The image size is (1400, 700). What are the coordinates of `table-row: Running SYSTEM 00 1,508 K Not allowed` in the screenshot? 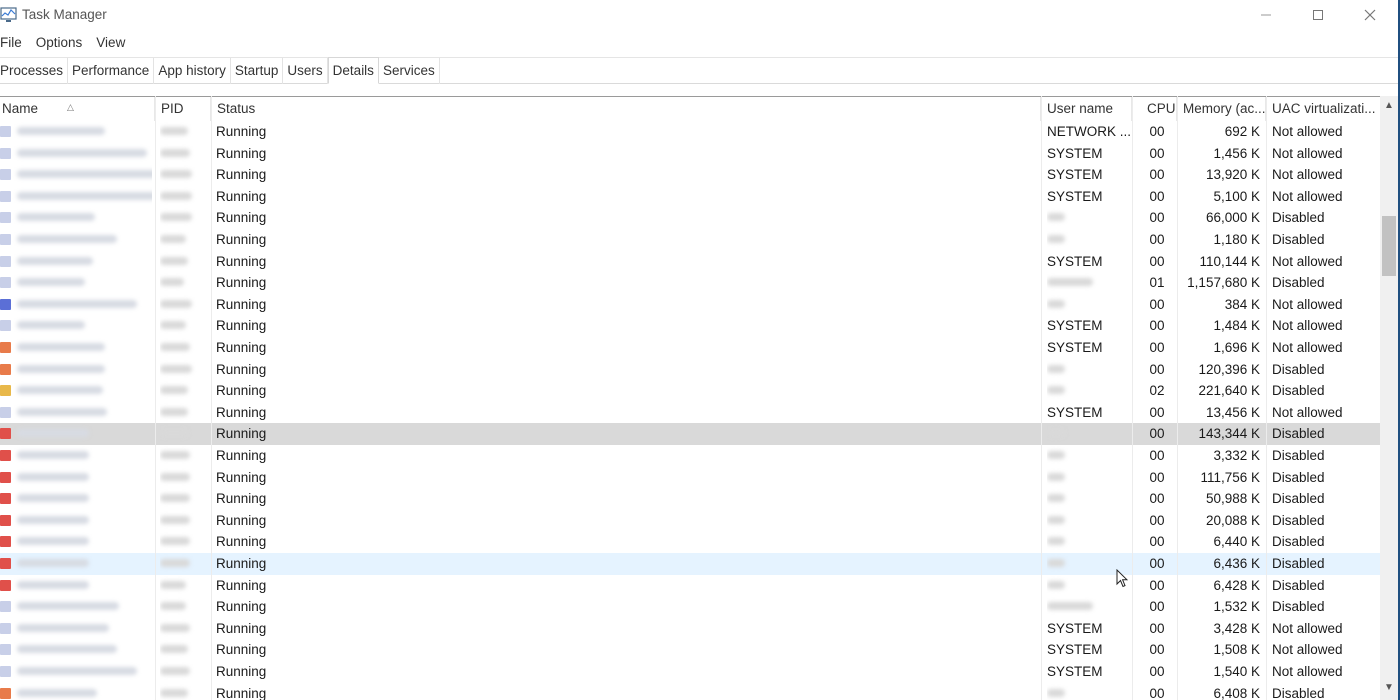 It's located at (690, 650).